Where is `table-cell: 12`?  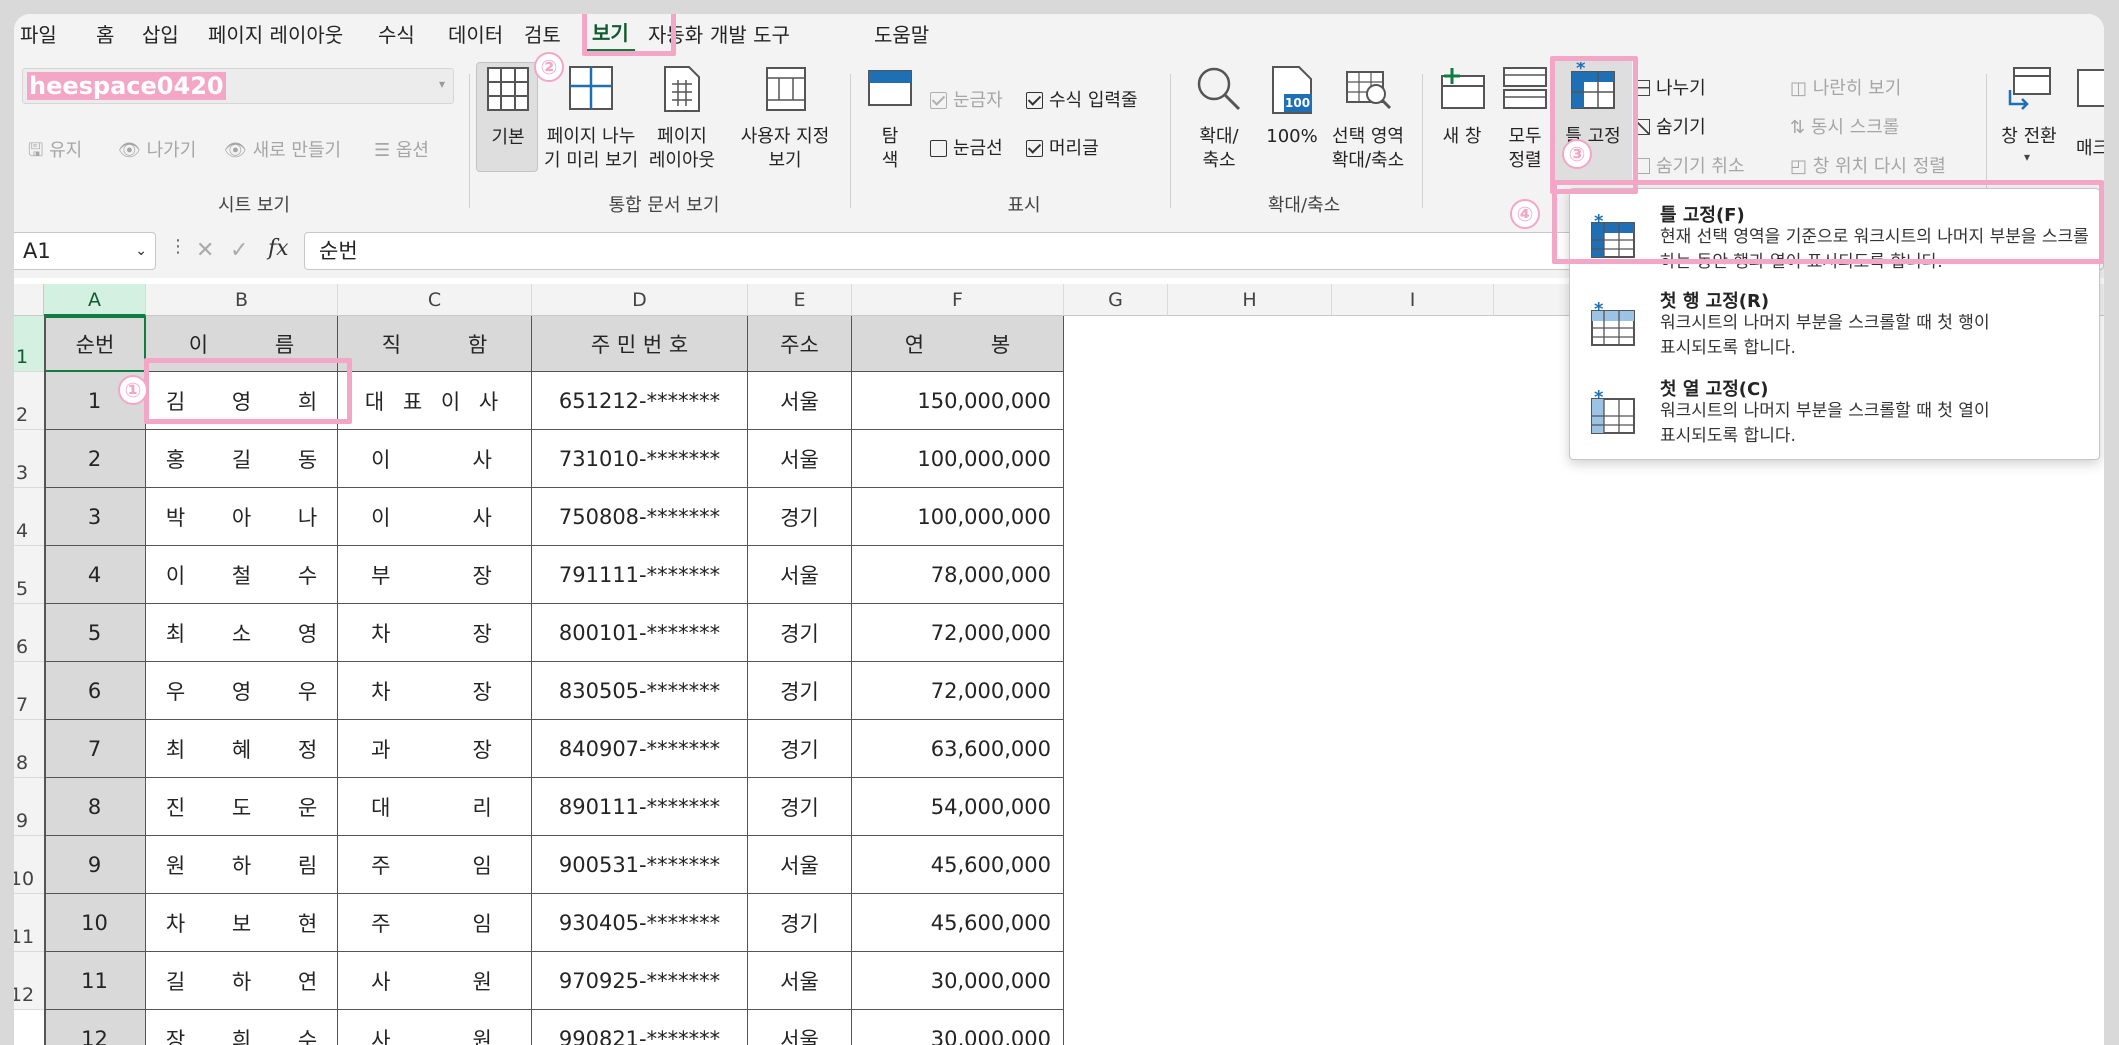
table-cell: 12 is located at coordinates (95, 1027).